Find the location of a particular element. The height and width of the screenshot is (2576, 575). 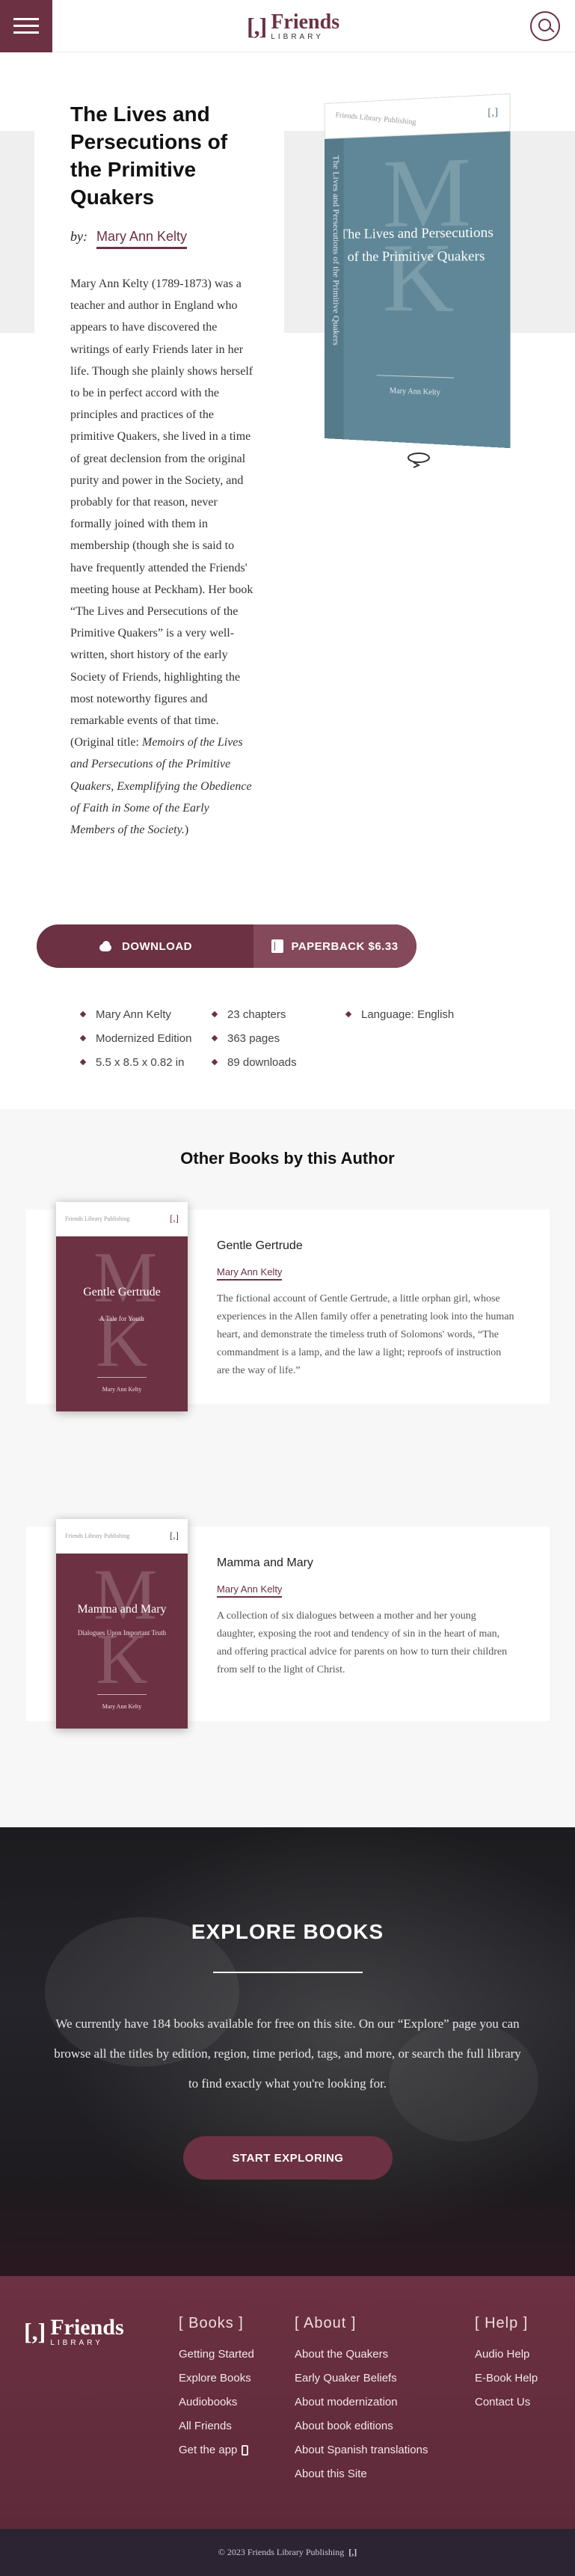

mini-cover-top: Friends Library Publishing [,] is located at coordinates (122, 1219).